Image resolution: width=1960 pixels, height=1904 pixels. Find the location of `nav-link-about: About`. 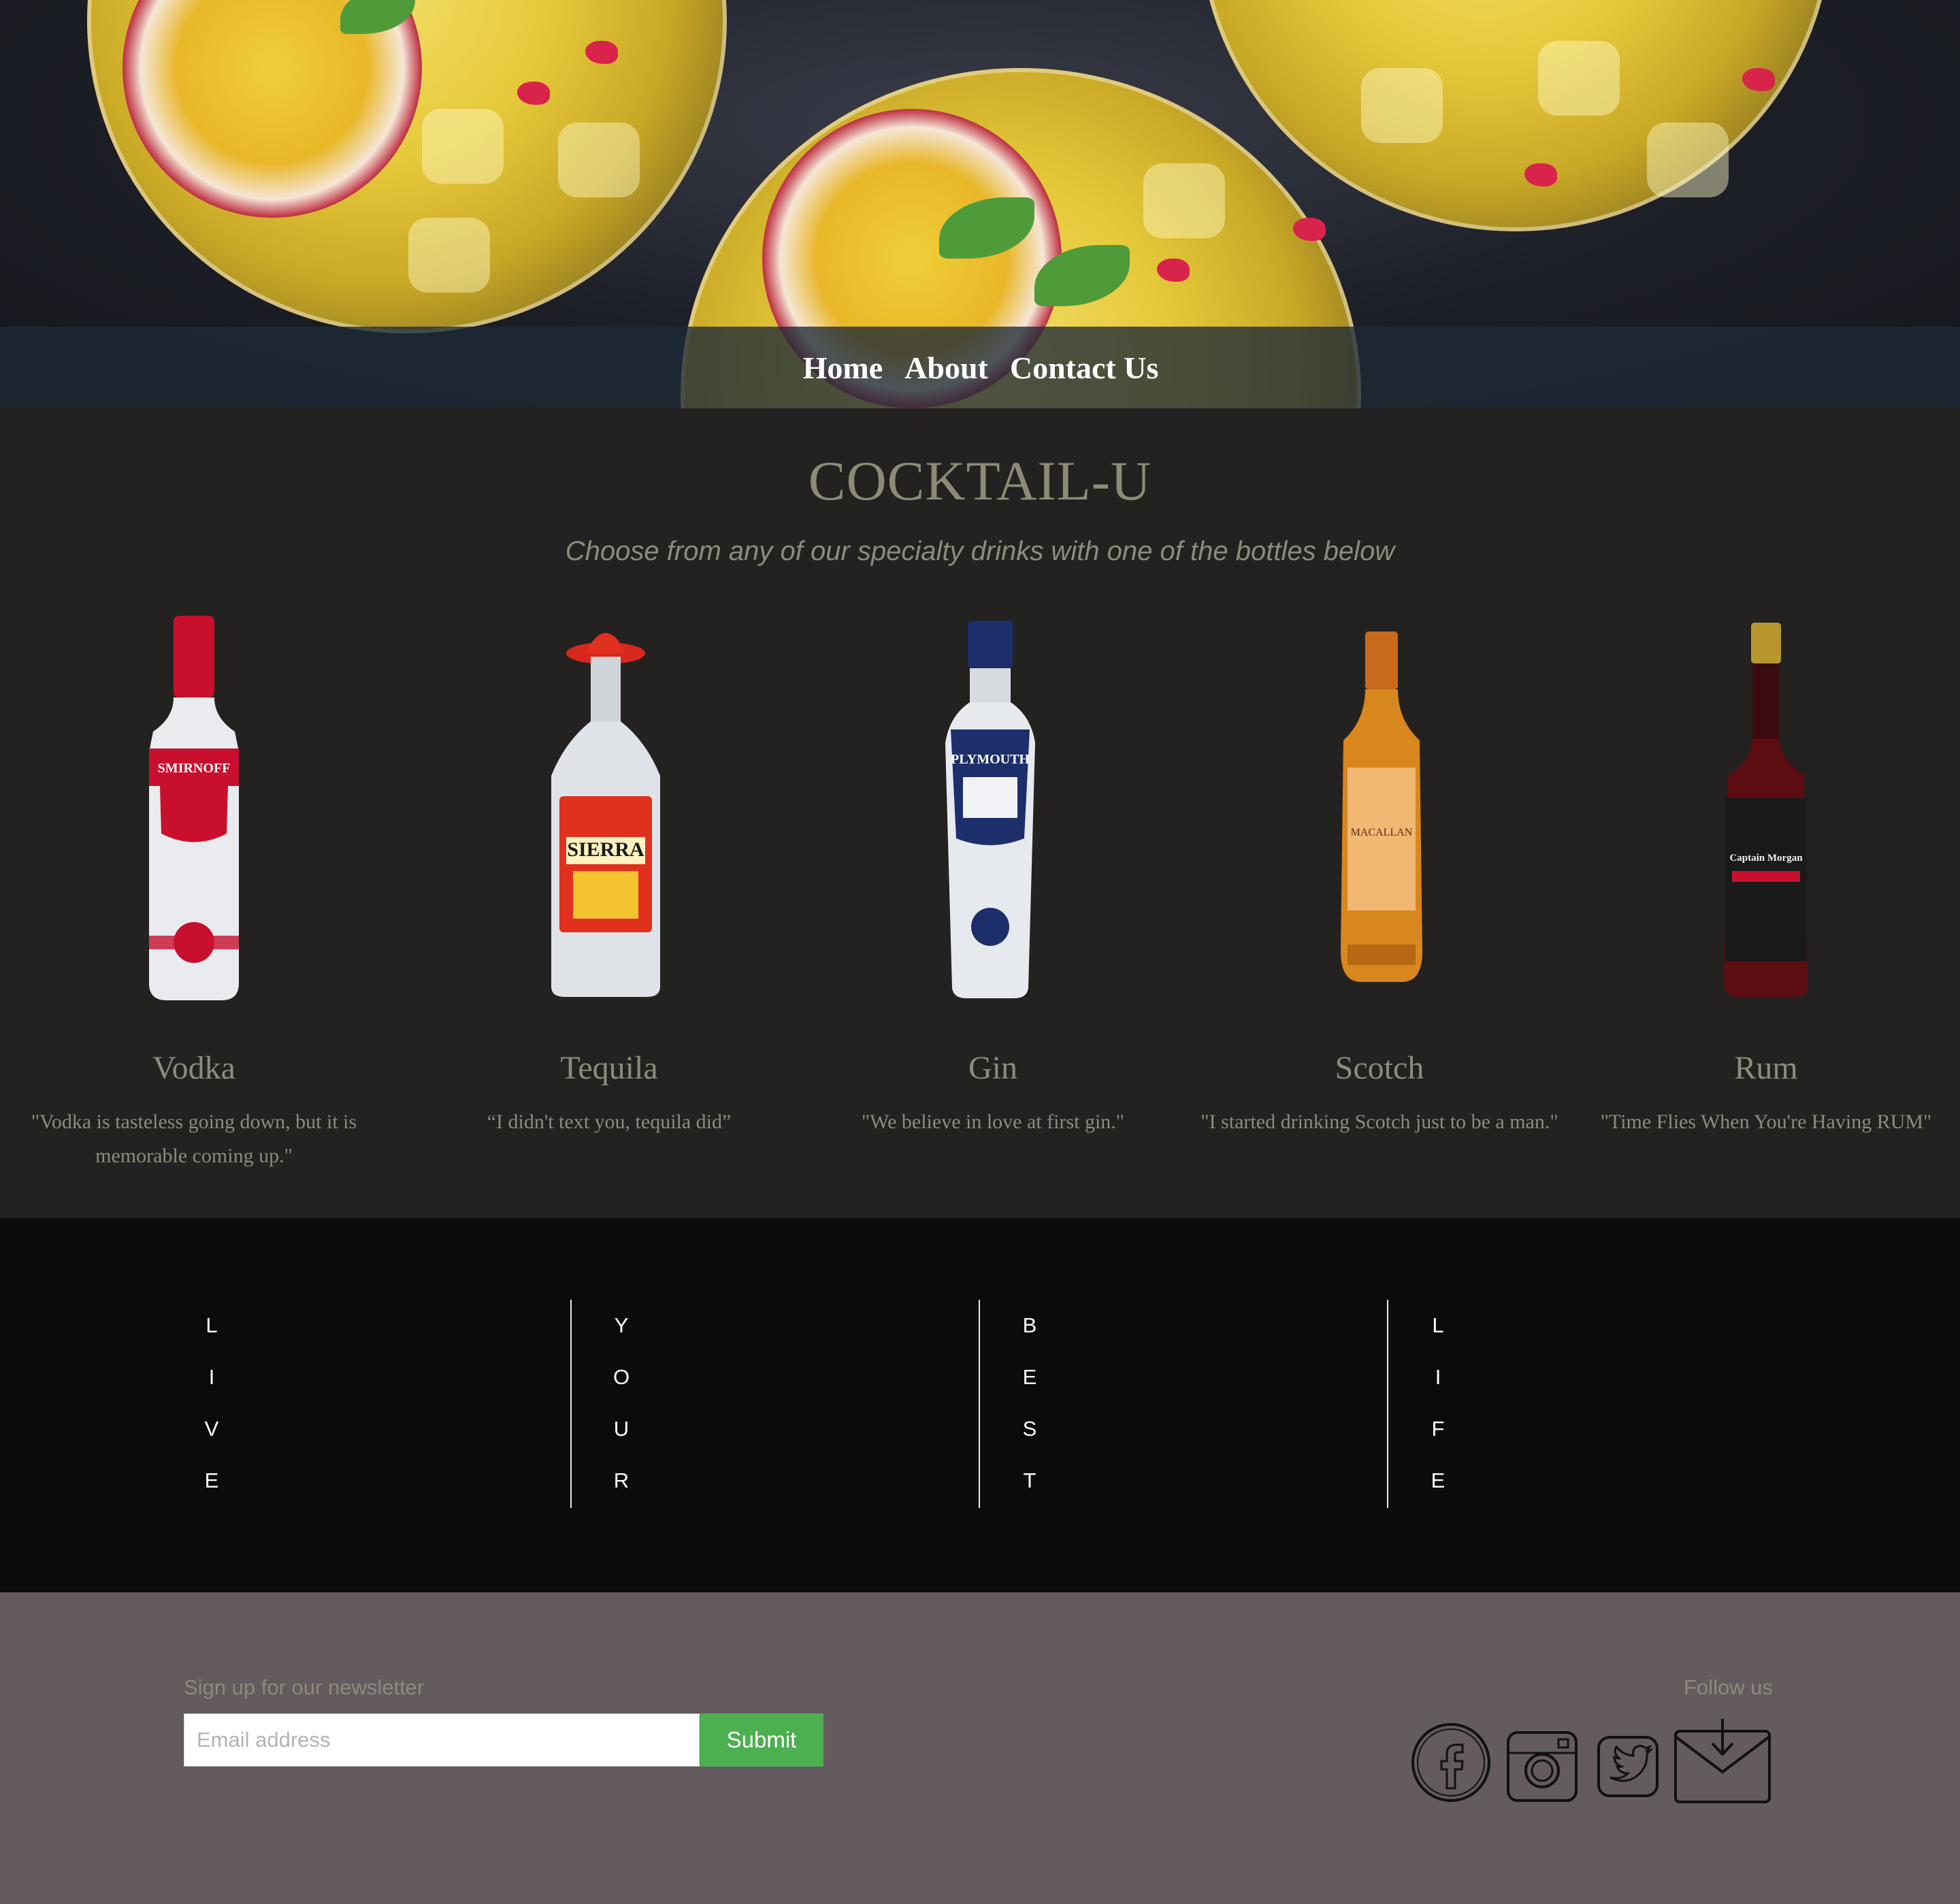

nav-link-about: About is located at coordinates (946, 368).